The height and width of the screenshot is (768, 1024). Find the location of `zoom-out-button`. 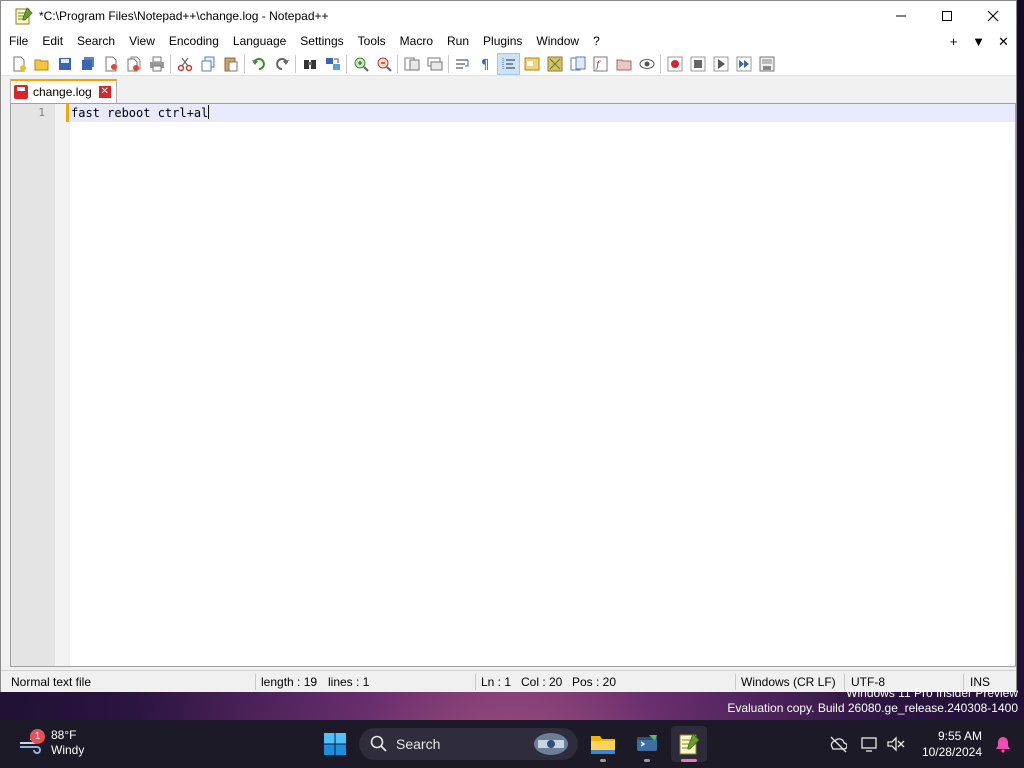

zoom-out-button is located at coordinates (383, 64).